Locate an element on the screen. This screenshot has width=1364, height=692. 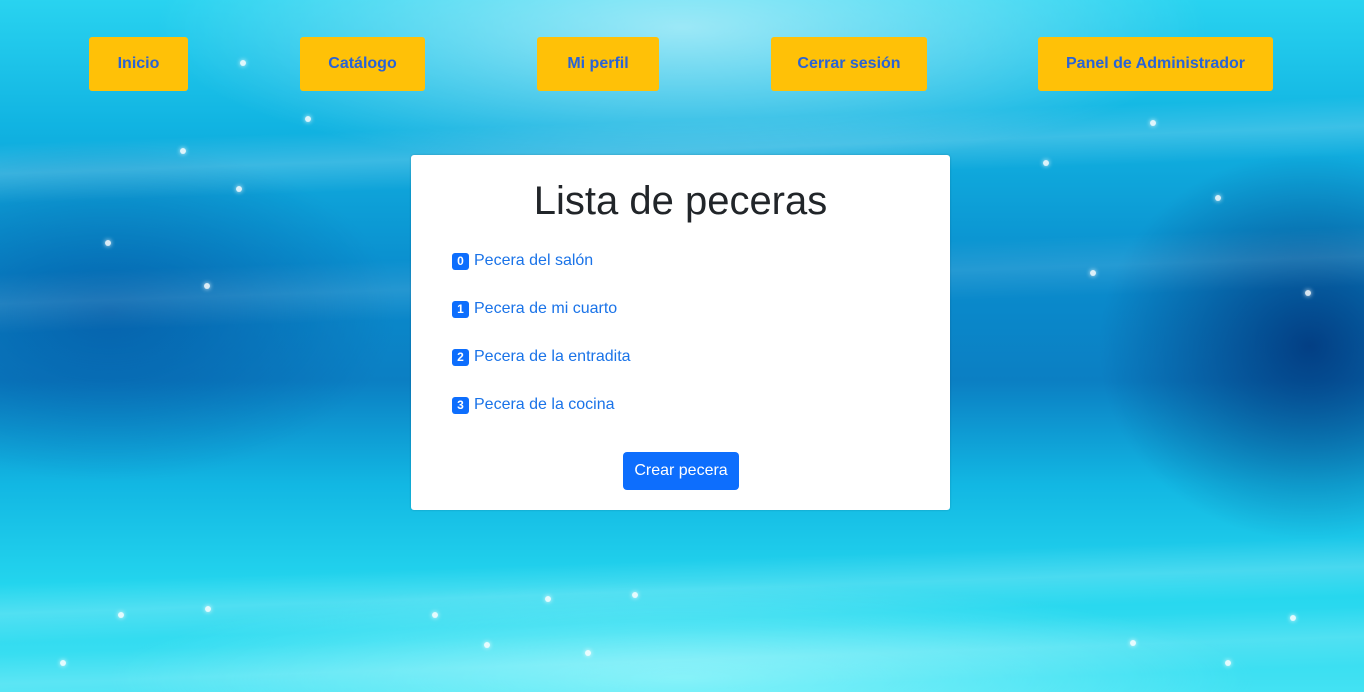
create-tank-button: Crear pecera is located at coordinates (681, 471).